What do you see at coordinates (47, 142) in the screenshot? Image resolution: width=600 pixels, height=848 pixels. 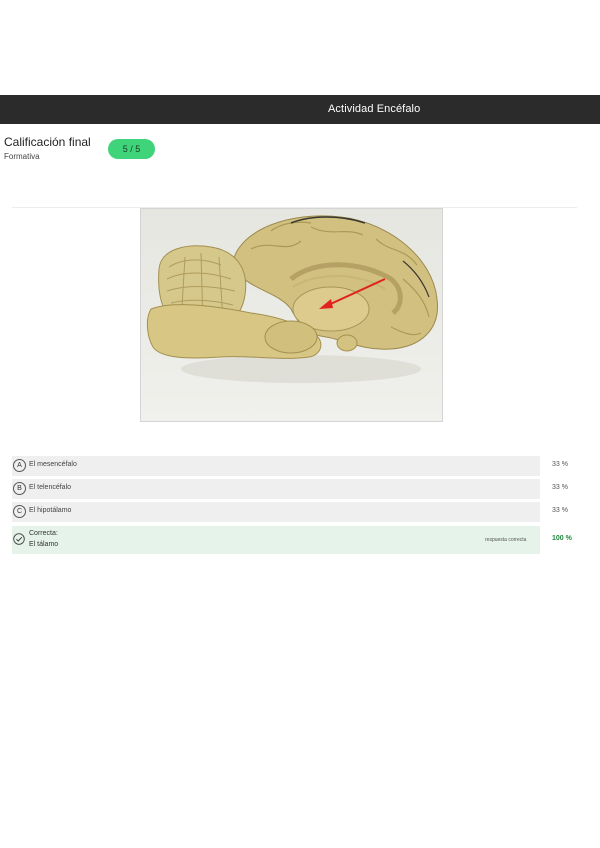 I see `grade-title: Calificación final` at bounding box center [47, 142].